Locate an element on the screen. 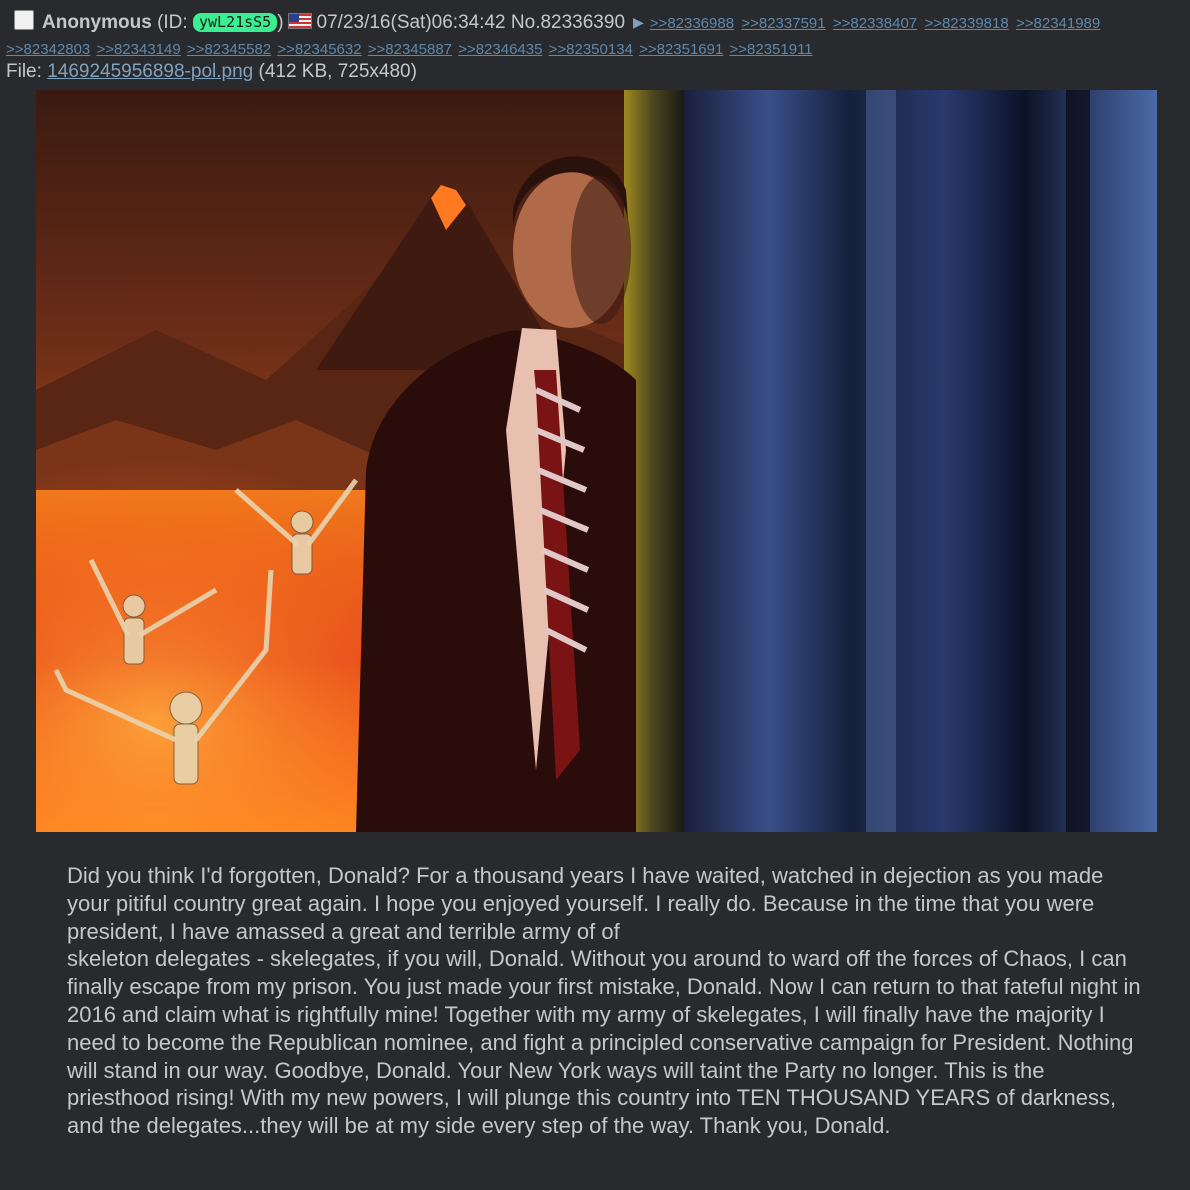  poster-id-badge: ywL21sS5 is located at coordinates (235, 22).